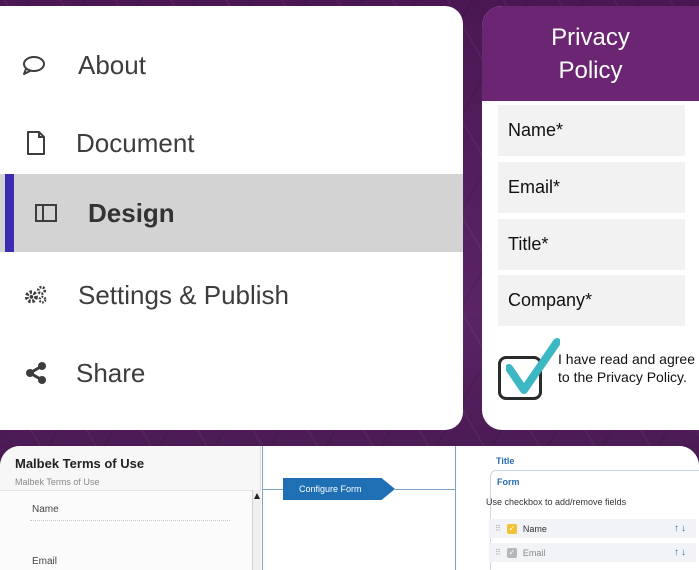 This screenshot has width=699, height=570. I want to click on field-list-item: ⠿ ✓ Email ↑↓, so click(592, 552).